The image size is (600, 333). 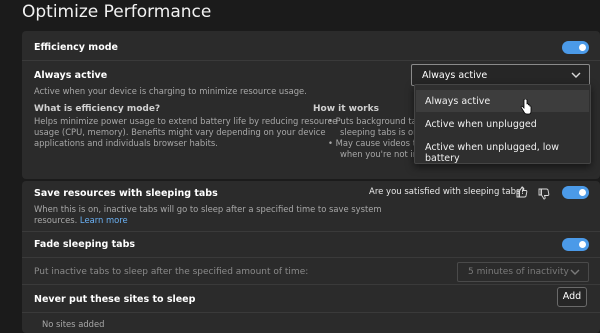 What do you see at coordinates (85, 244) in the screenshot?
I see `fade-sleeping-tabs-label: Fade sleeping tabs` at bounding box center [85, 244].